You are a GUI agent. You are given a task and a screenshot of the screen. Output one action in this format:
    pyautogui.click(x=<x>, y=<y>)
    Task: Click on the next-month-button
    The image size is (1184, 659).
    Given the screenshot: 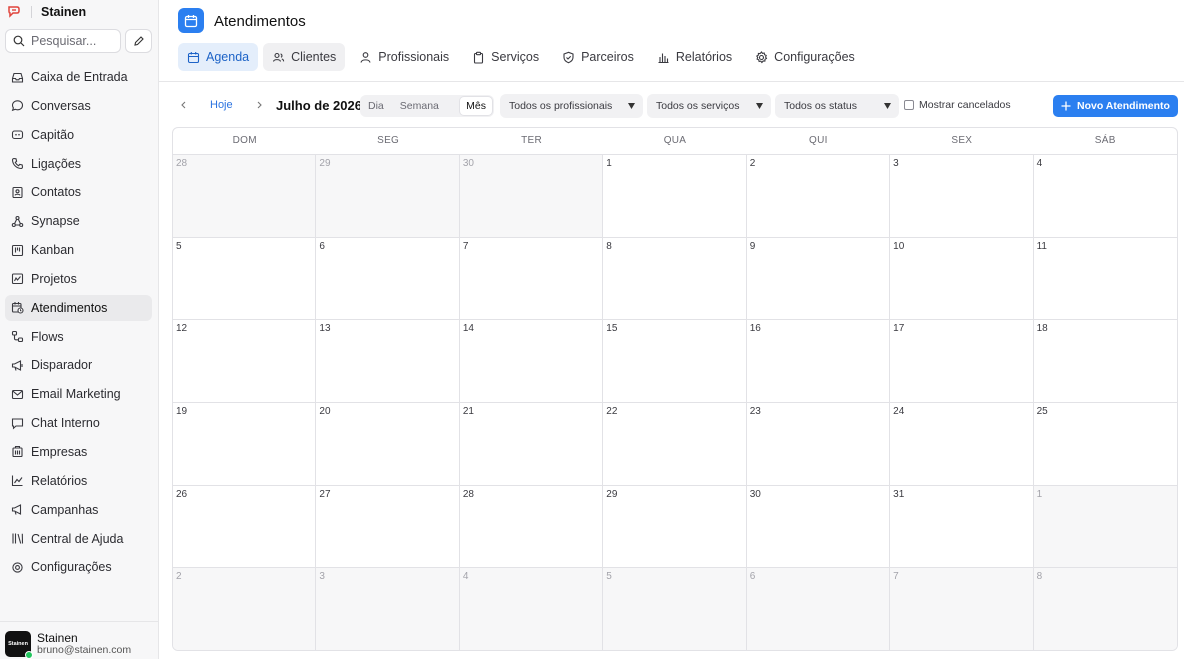 What is the action you would take?
    pyautogui.click(x=259, y=105)
    